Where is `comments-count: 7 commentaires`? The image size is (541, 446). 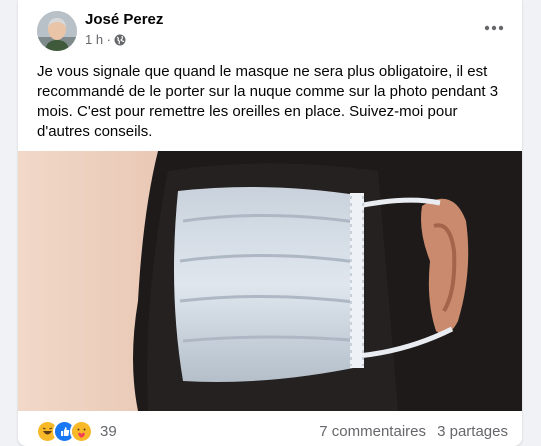 comments-count: 7 commentaires is located at coordinates (372, 431).